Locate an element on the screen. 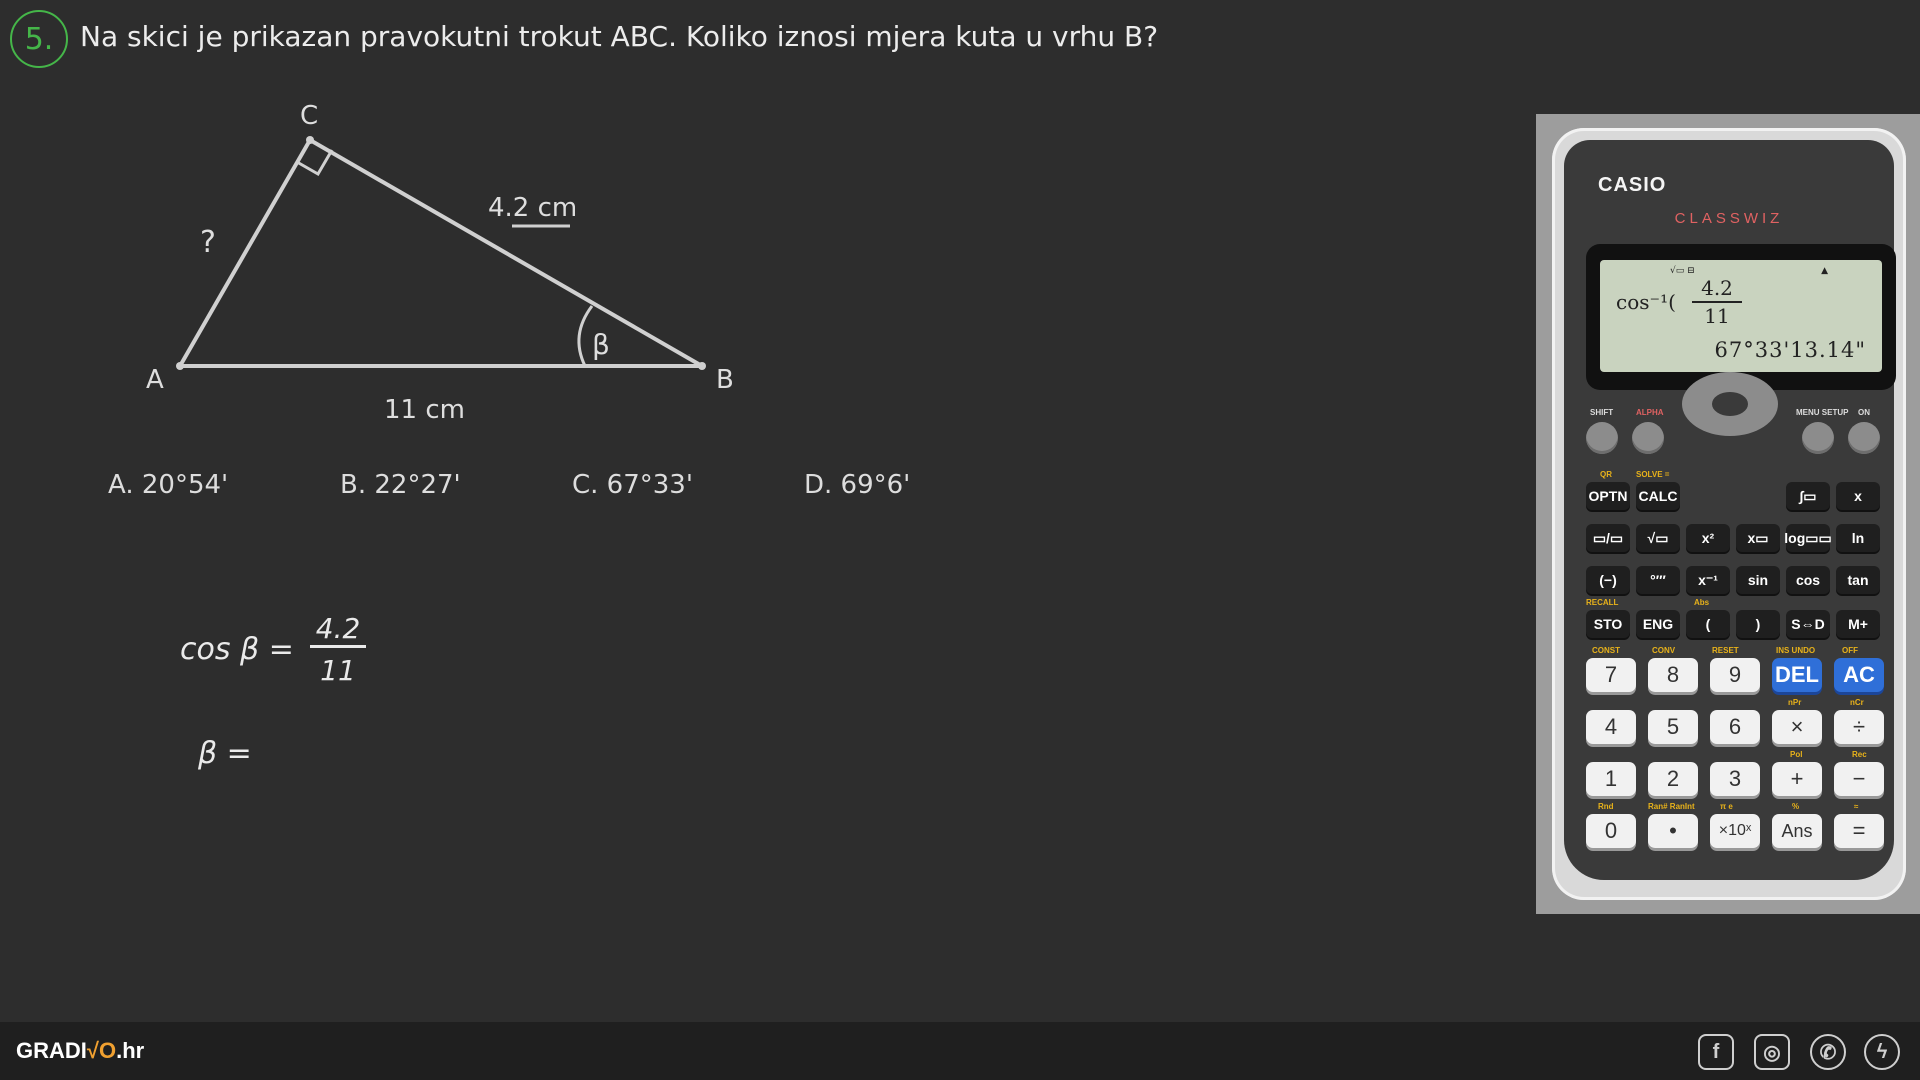 The image size is (1920, 1080). close-paren-key: ) is located at coordinates (1758, 624).